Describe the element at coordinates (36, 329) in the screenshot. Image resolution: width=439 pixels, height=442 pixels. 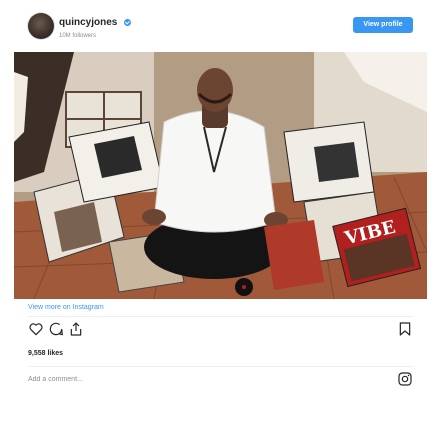
I see `heart-icon` at that location.